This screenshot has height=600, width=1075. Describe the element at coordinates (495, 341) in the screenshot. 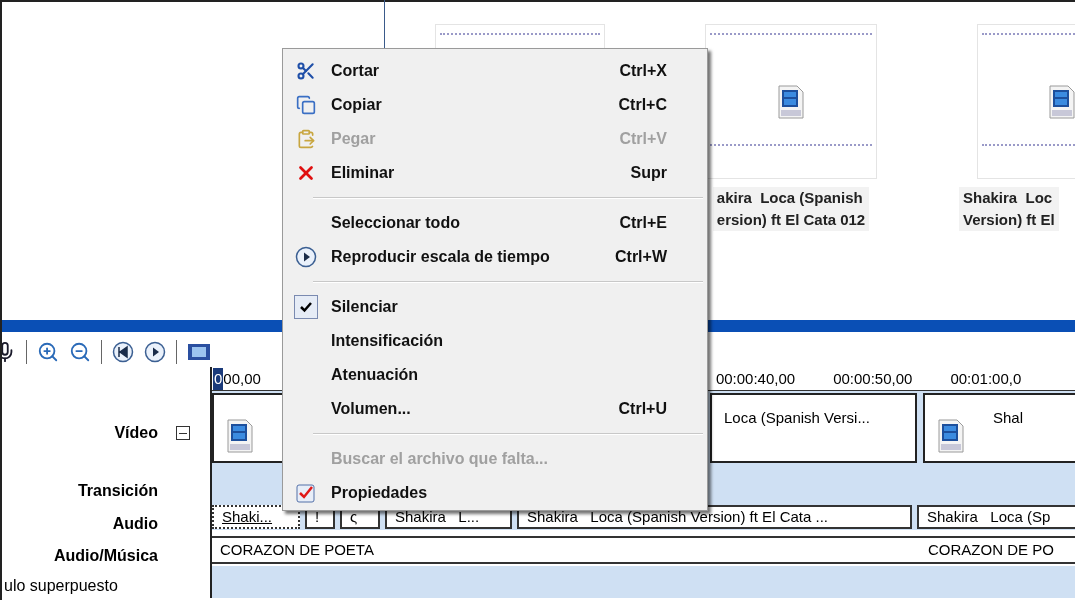

I see `menu-item: Intensificación` at that location.